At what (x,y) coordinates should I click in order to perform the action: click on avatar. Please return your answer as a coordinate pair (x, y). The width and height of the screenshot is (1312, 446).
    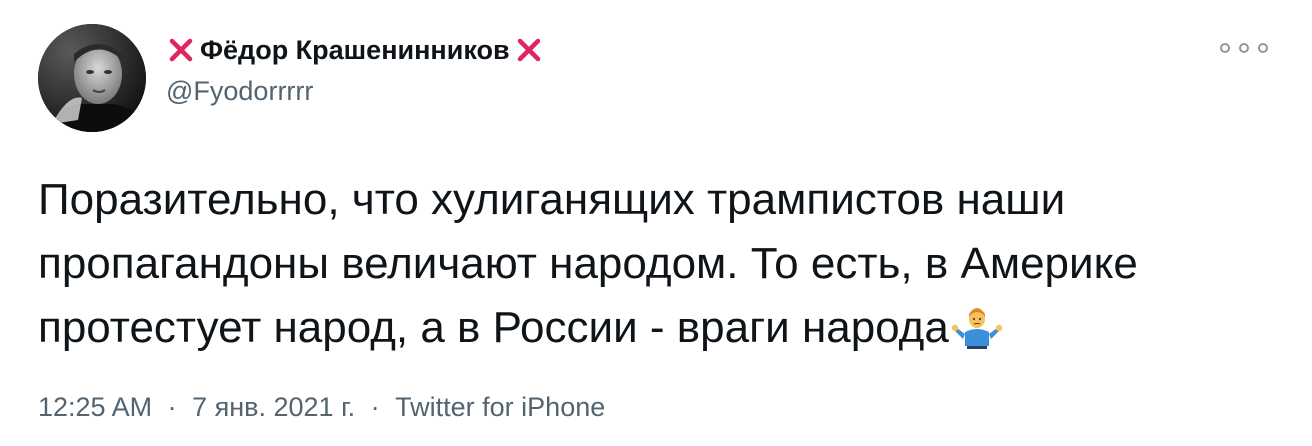
    Looking at the image, I should click on (92, 78).